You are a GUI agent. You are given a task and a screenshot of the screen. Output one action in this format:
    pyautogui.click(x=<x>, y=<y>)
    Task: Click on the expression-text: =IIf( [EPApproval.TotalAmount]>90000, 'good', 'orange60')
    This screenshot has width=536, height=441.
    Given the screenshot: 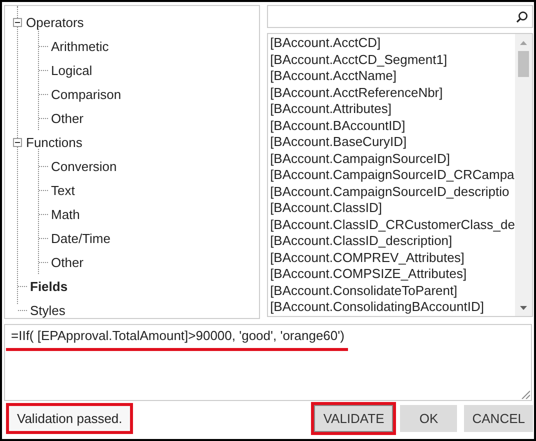 What is the action you would take?
    pyautogui.click(x=177, y=339)
    